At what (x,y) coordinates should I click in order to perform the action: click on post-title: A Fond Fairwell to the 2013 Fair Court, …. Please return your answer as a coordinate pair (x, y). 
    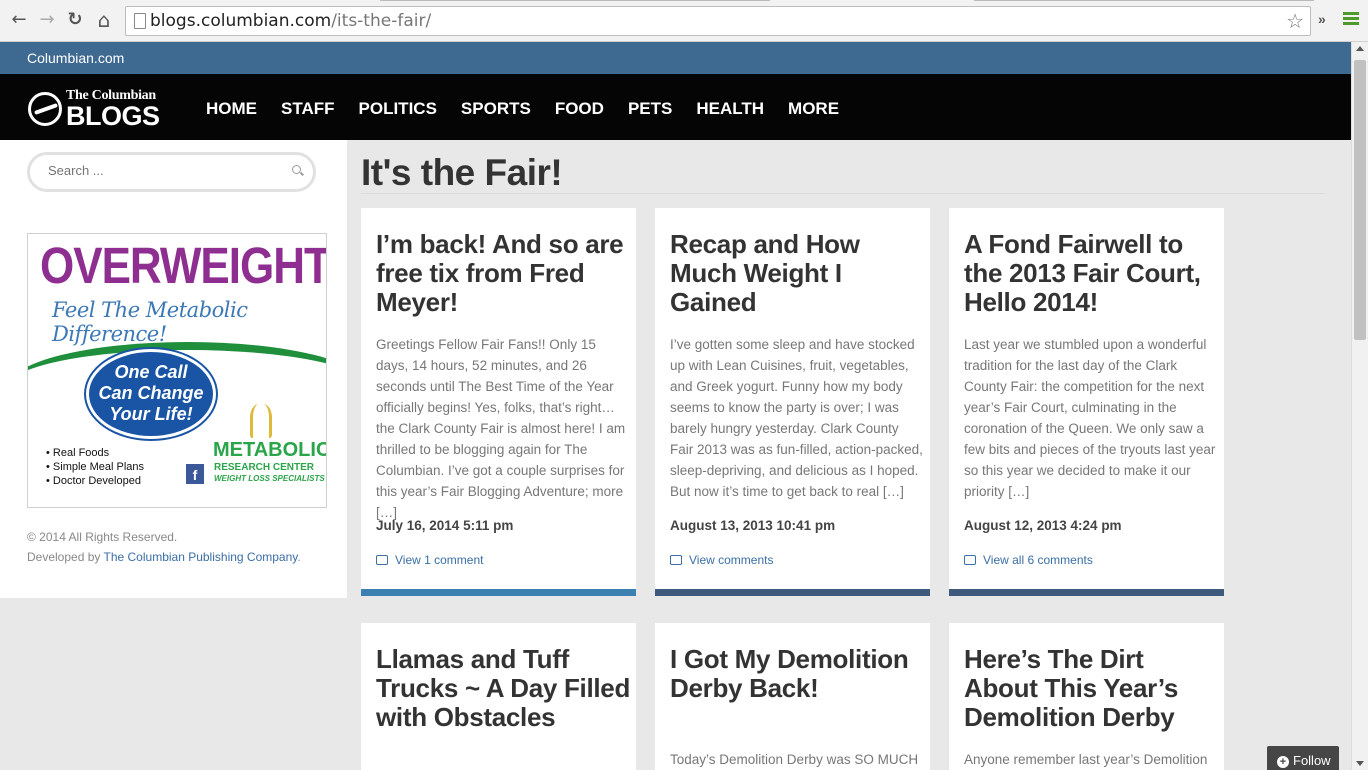
    Looking at the image, I should click on (1091, 273).